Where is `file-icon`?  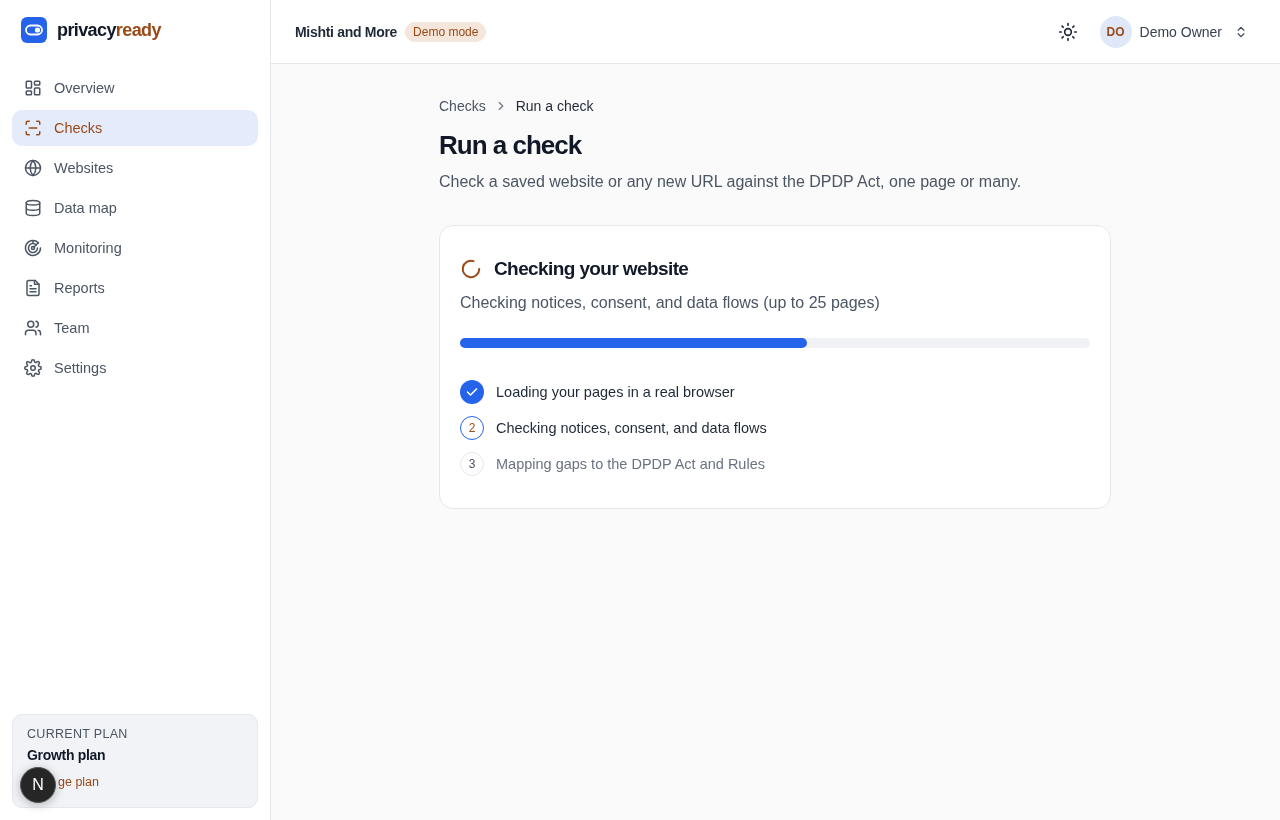 file-icon is located at coordinates (33, 288).